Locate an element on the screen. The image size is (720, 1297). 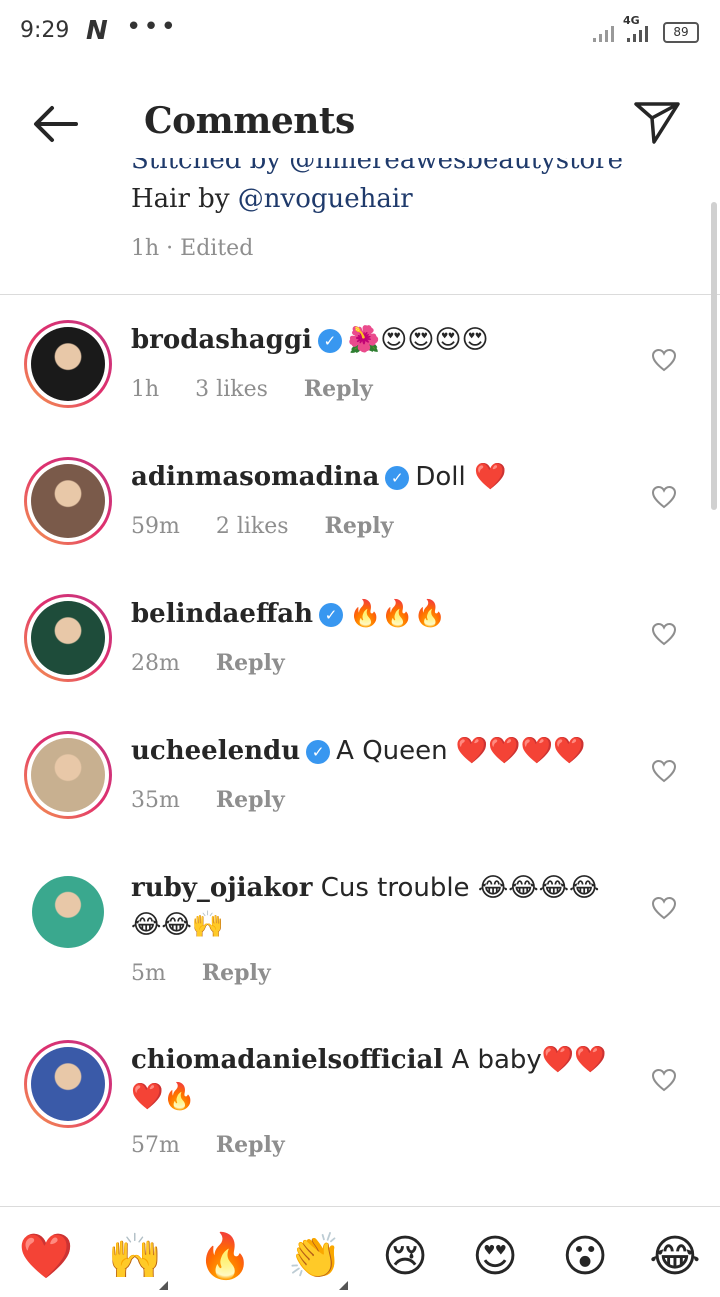
comment-text: chiomadanielsofficial A baby❤️❤️ ❤️🔥 is located at coordinates (371, 1079).